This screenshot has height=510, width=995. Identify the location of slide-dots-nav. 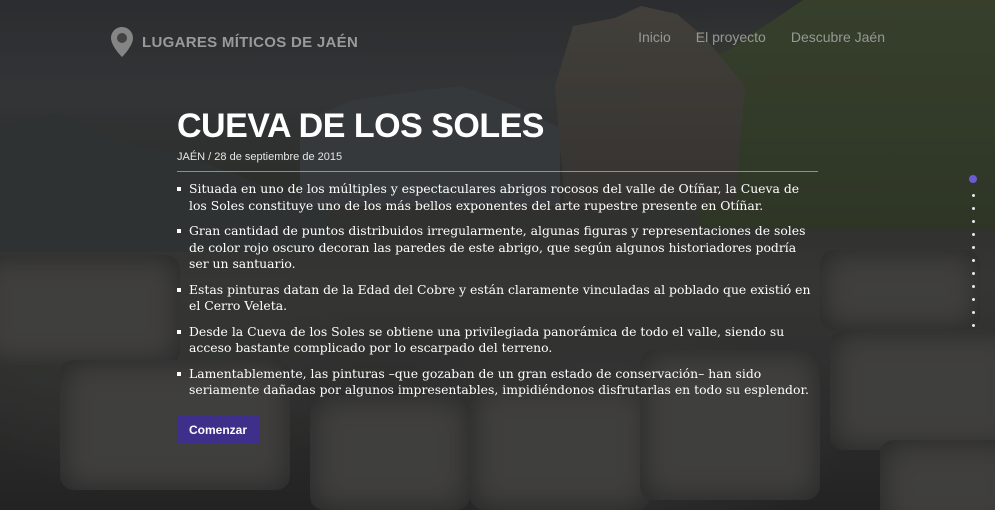
(973, 253).